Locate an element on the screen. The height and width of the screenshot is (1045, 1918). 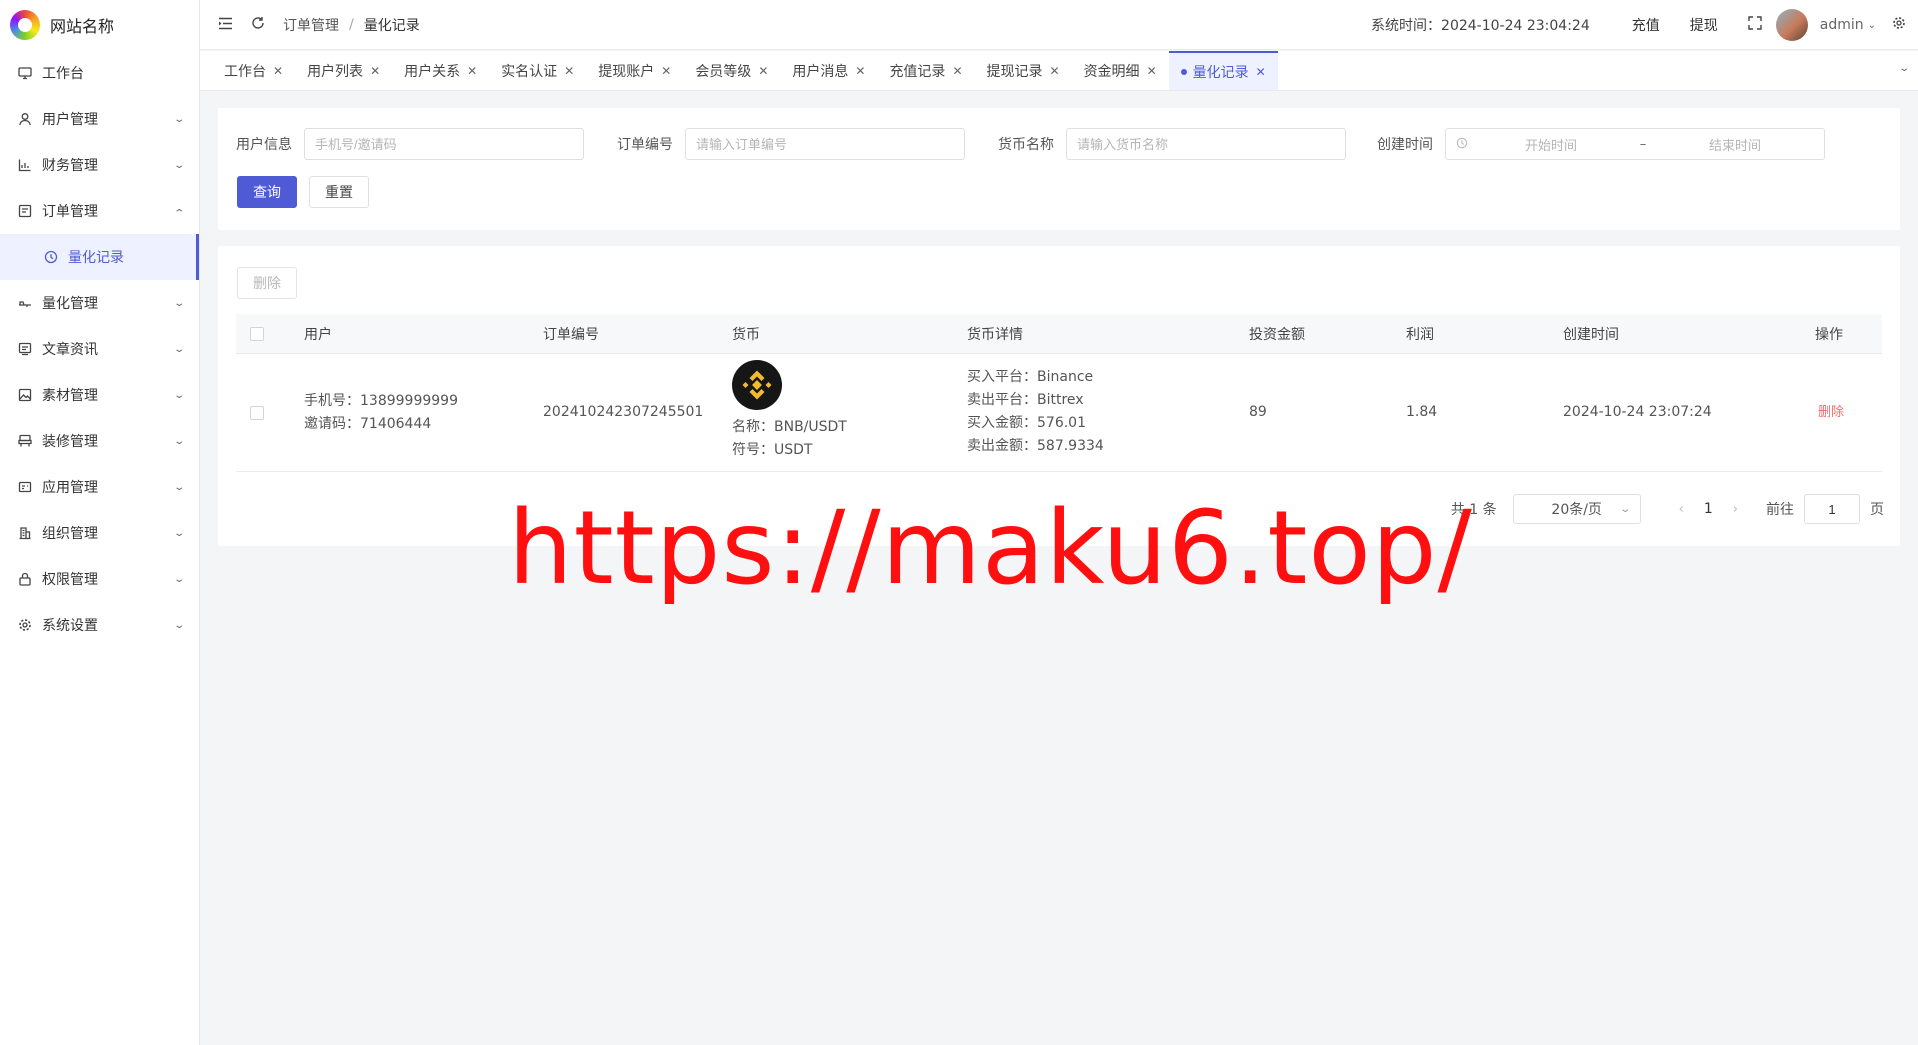
start-time-input: 开始时间 is located at coordinates (1551, 144).